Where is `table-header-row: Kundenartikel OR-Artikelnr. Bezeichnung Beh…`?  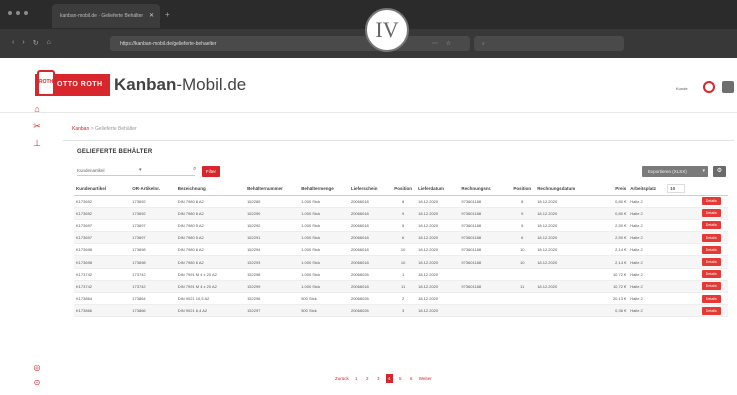
table-header-row: Kundenartikel OR-Artikelnr. Bezeichnung Beh… is located at coordinates (401, 189).